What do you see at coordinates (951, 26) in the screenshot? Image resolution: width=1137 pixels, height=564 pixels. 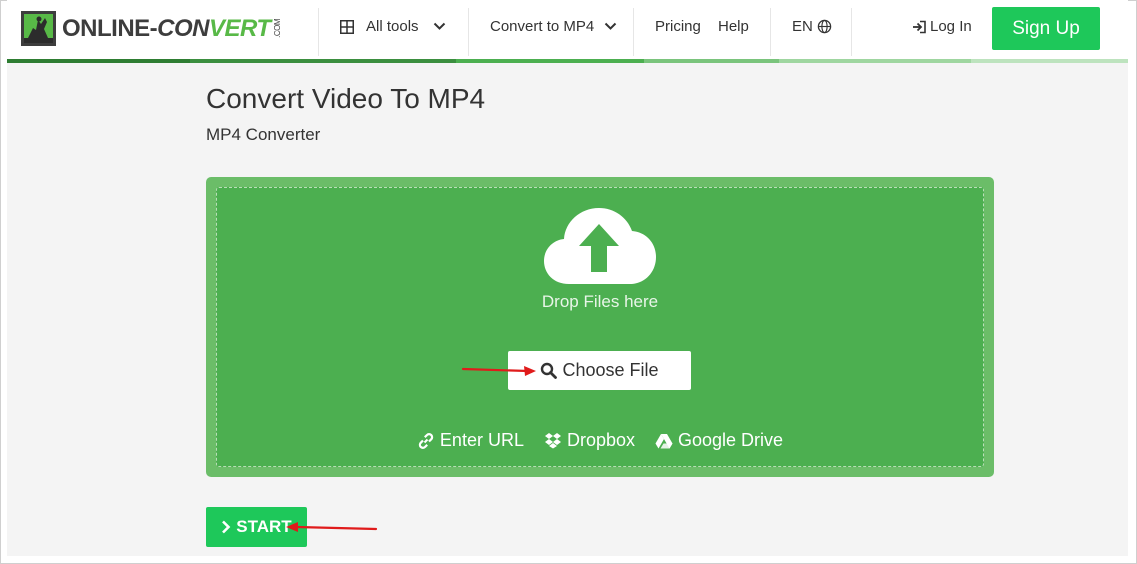 I see `login-label: Log In` at bounding box center [951, 26].